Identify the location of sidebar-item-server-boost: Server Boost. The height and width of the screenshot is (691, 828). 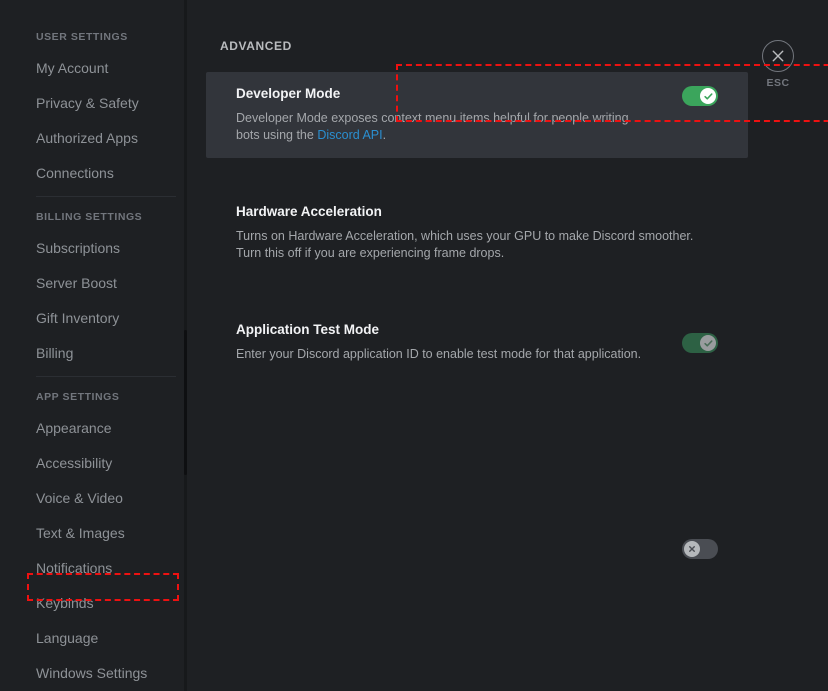
(95, 283).